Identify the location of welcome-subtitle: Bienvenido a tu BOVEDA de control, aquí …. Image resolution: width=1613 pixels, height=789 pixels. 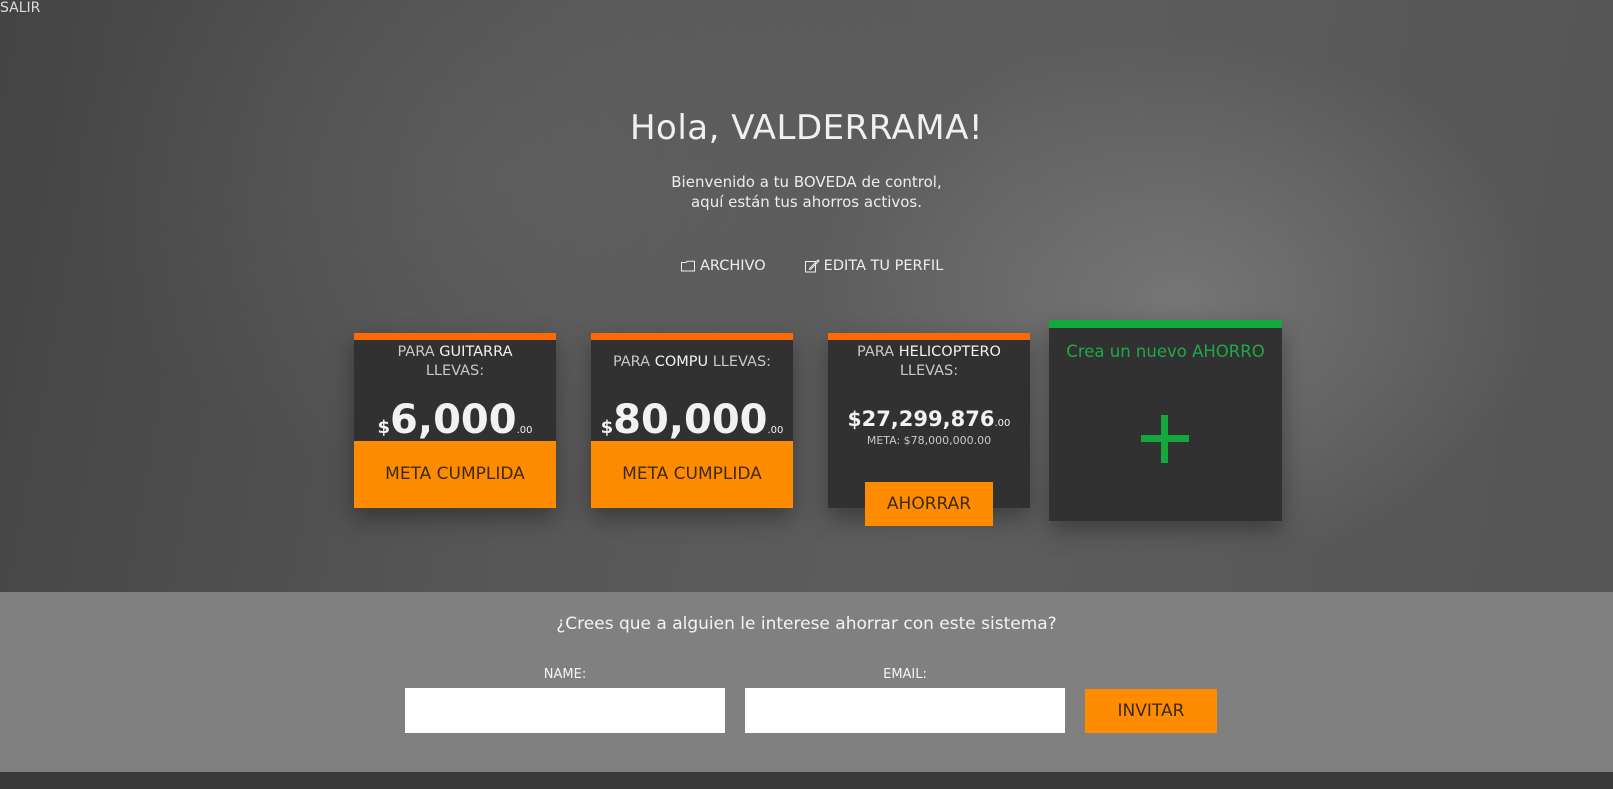
(806, 192).